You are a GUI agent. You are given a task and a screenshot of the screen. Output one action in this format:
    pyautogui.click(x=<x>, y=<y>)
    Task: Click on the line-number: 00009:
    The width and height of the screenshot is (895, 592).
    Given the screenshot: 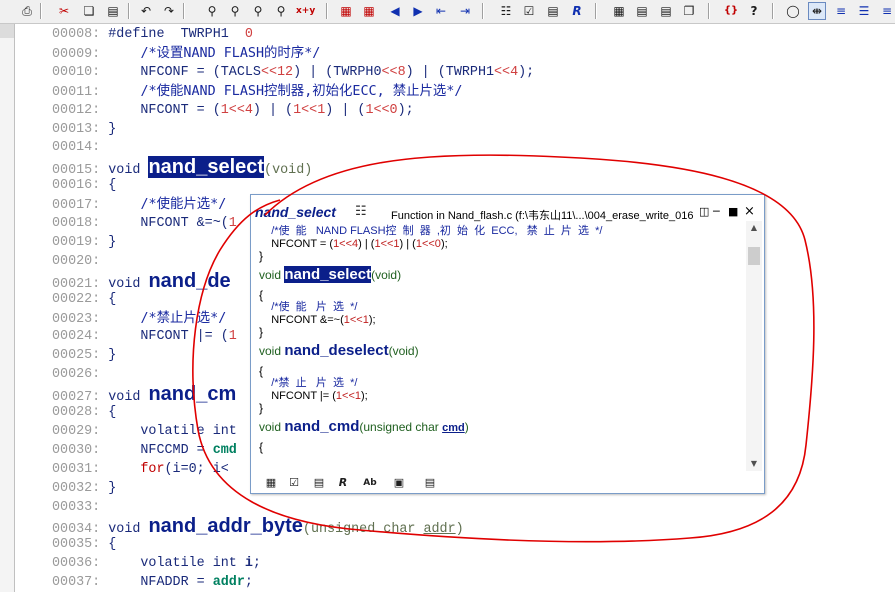 What is the action you would take?
    pyautogui.click(x=80, y=54)
    